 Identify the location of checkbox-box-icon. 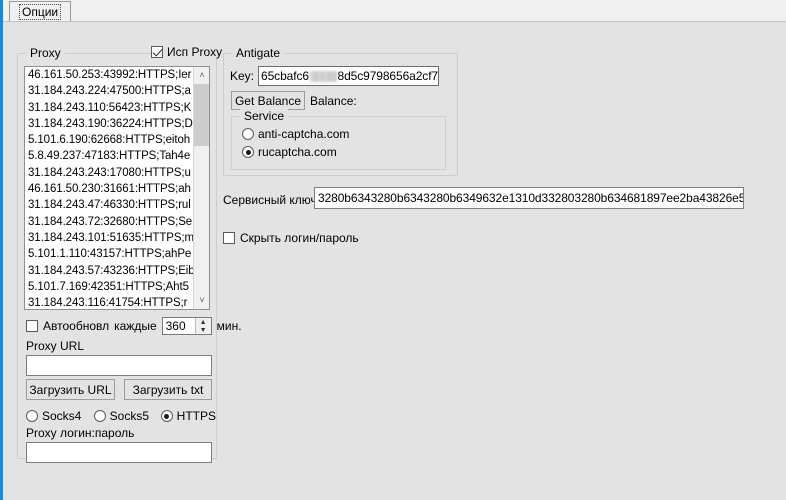
(229, 238).